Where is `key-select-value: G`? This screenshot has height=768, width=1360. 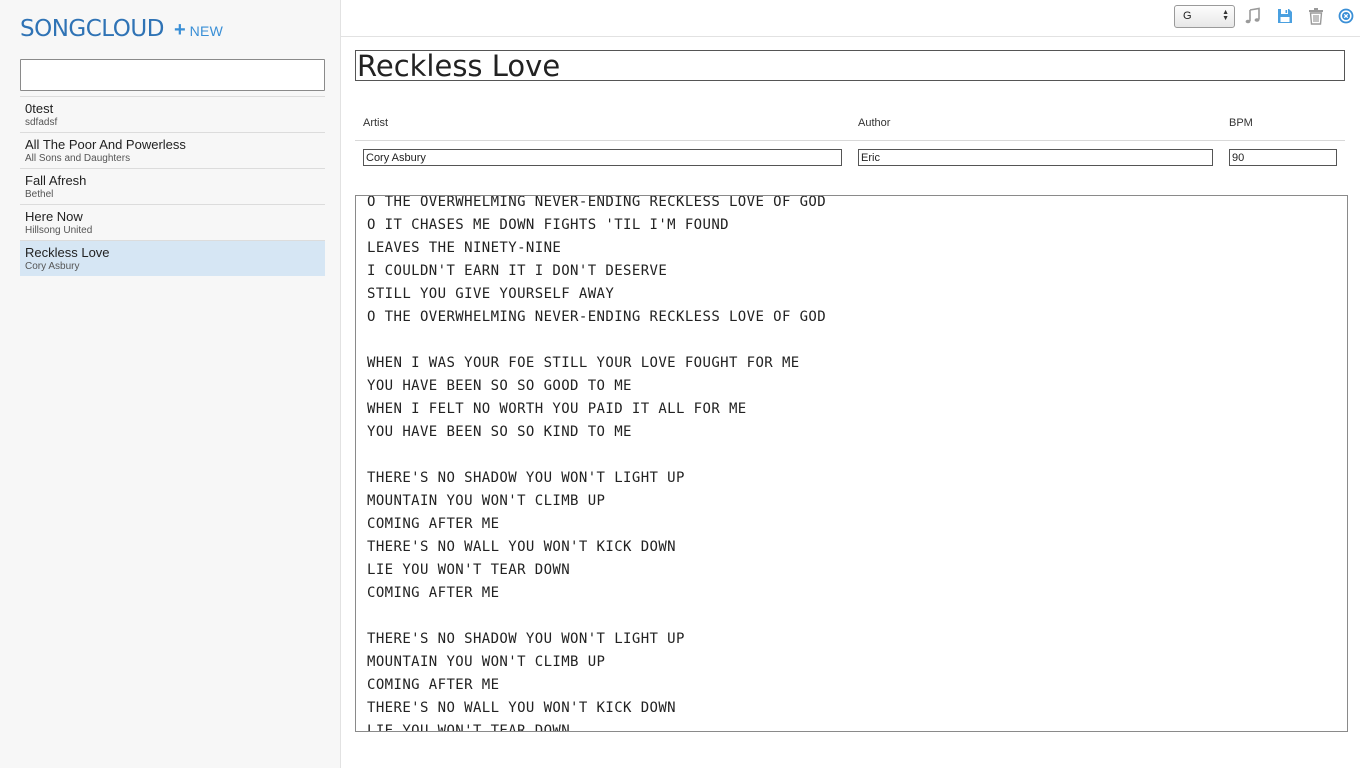
key-select-value: G is located at coordinates (1187, 16).